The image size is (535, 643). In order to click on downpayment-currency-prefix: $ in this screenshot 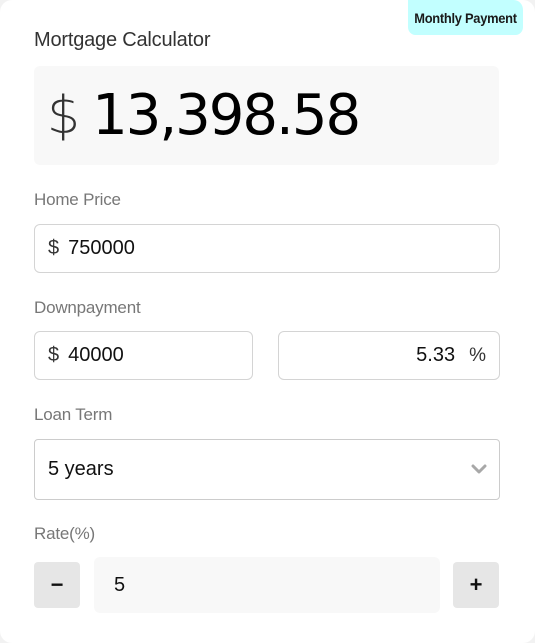, I will do `click(54, 355)`.